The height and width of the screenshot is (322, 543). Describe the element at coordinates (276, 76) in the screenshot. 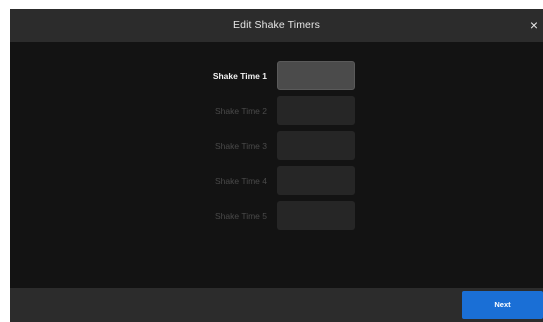

I see `timer-row-1: Shake Time 1` at that location.